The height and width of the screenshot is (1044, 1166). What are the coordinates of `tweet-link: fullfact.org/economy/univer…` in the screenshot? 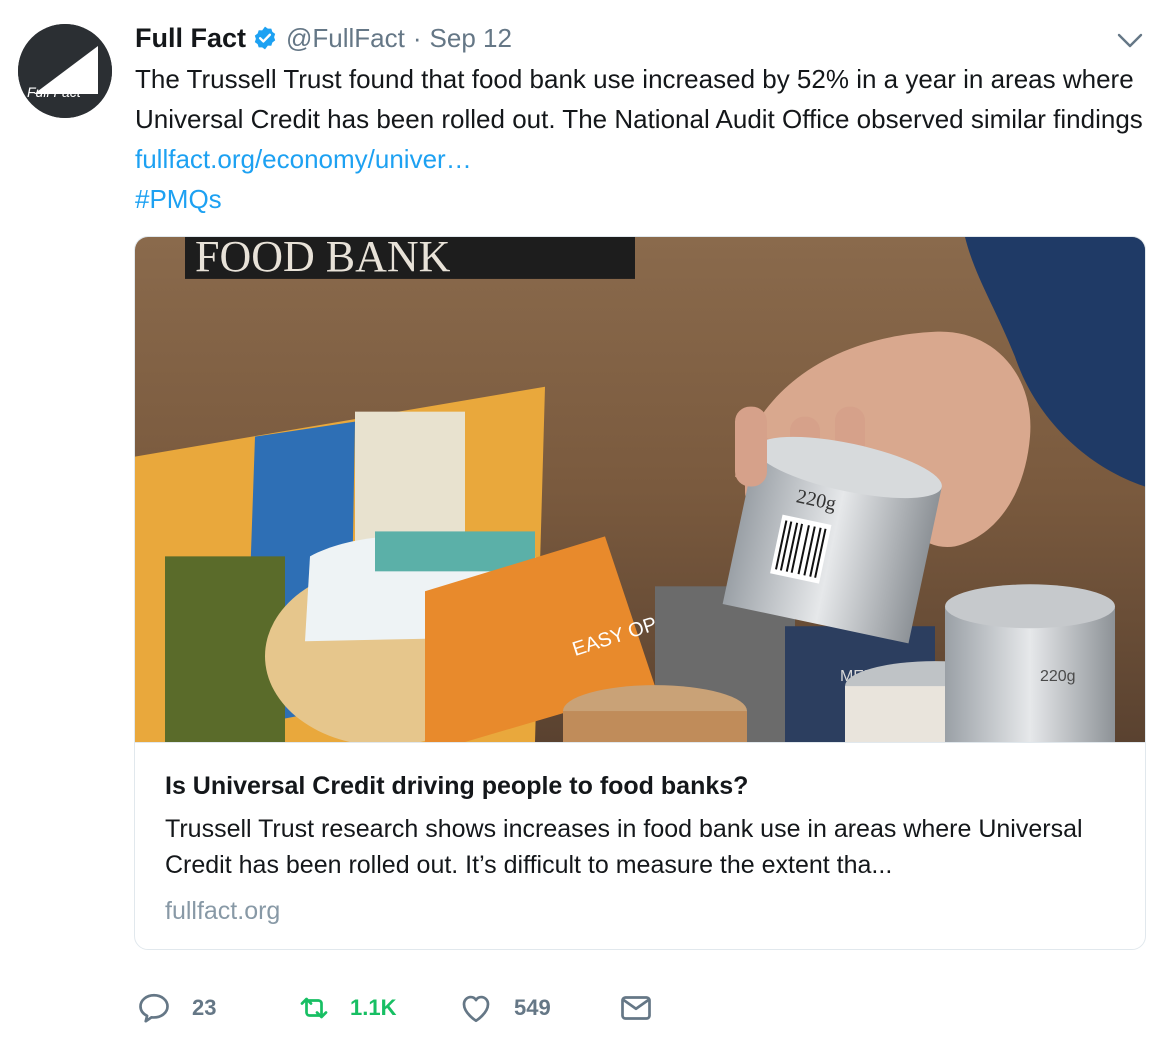 It's located at (303, 159).